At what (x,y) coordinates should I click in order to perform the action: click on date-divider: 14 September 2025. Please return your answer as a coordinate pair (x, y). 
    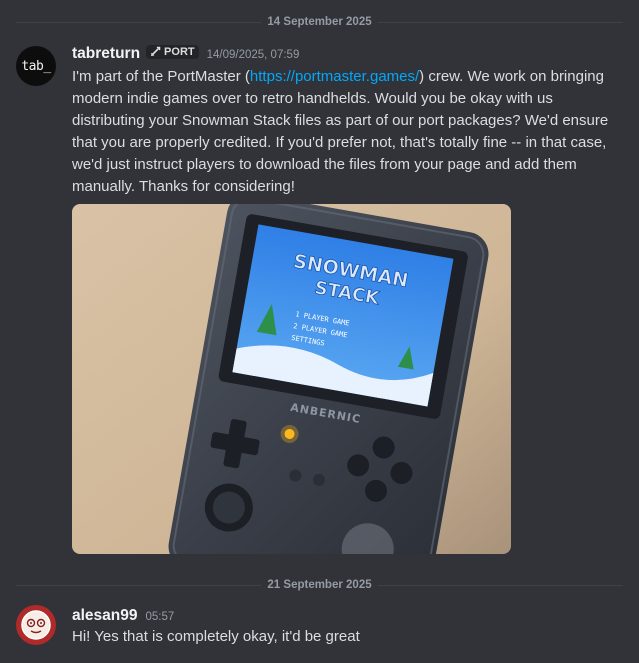
    Looking at the image, I should click on (320, 22).